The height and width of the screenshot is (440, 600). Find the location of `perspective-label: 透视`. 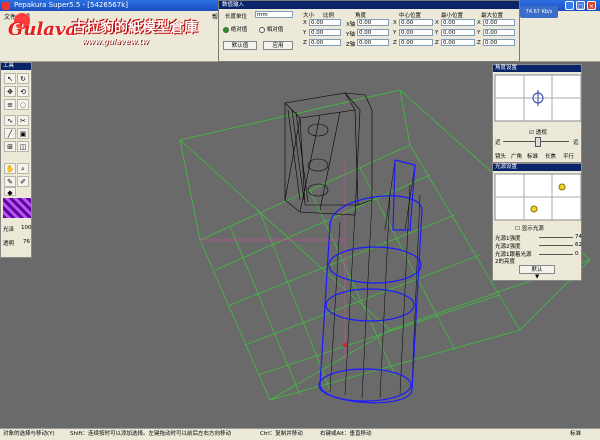

perspective-label: 透视 is located at coordinates (541, 133).